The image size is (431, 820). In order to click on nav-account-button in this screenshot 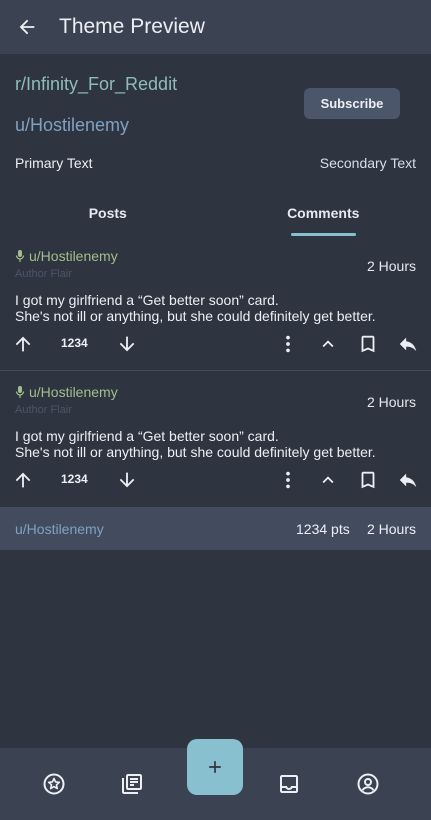, I will do `click(368, 784)`.